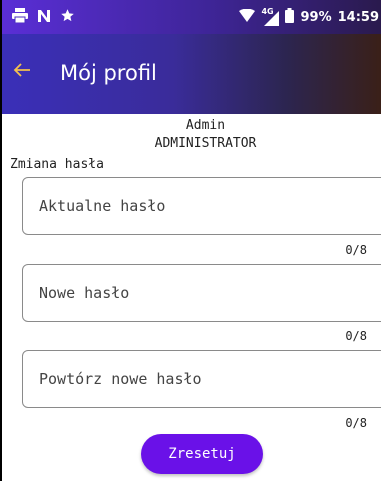  What do you see at coordinates (247, 17) in the screenshot?
I see `wifi-icon` at bounding box center [247, 17].